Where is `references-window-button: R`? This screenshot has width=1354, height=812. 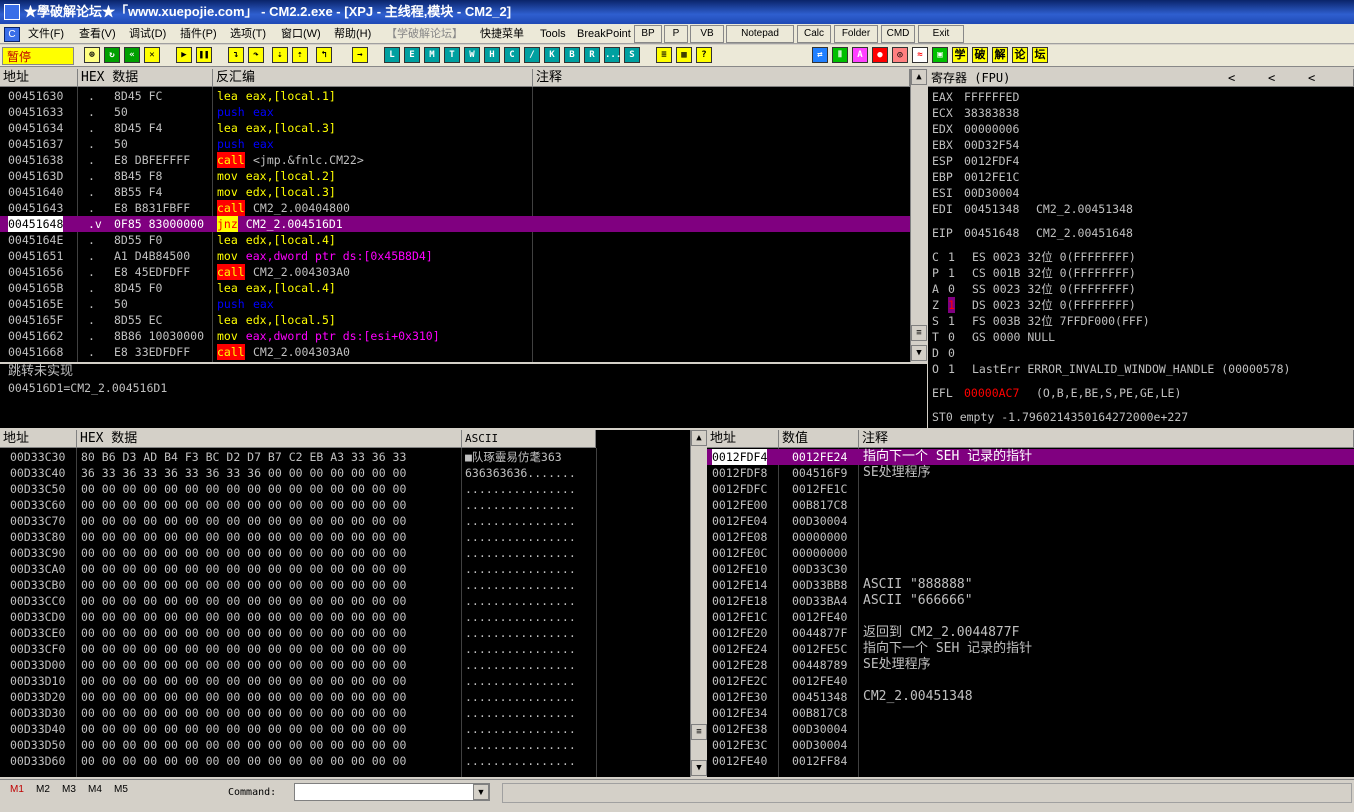
references-window-button: R is located at coordinates (592, 55).